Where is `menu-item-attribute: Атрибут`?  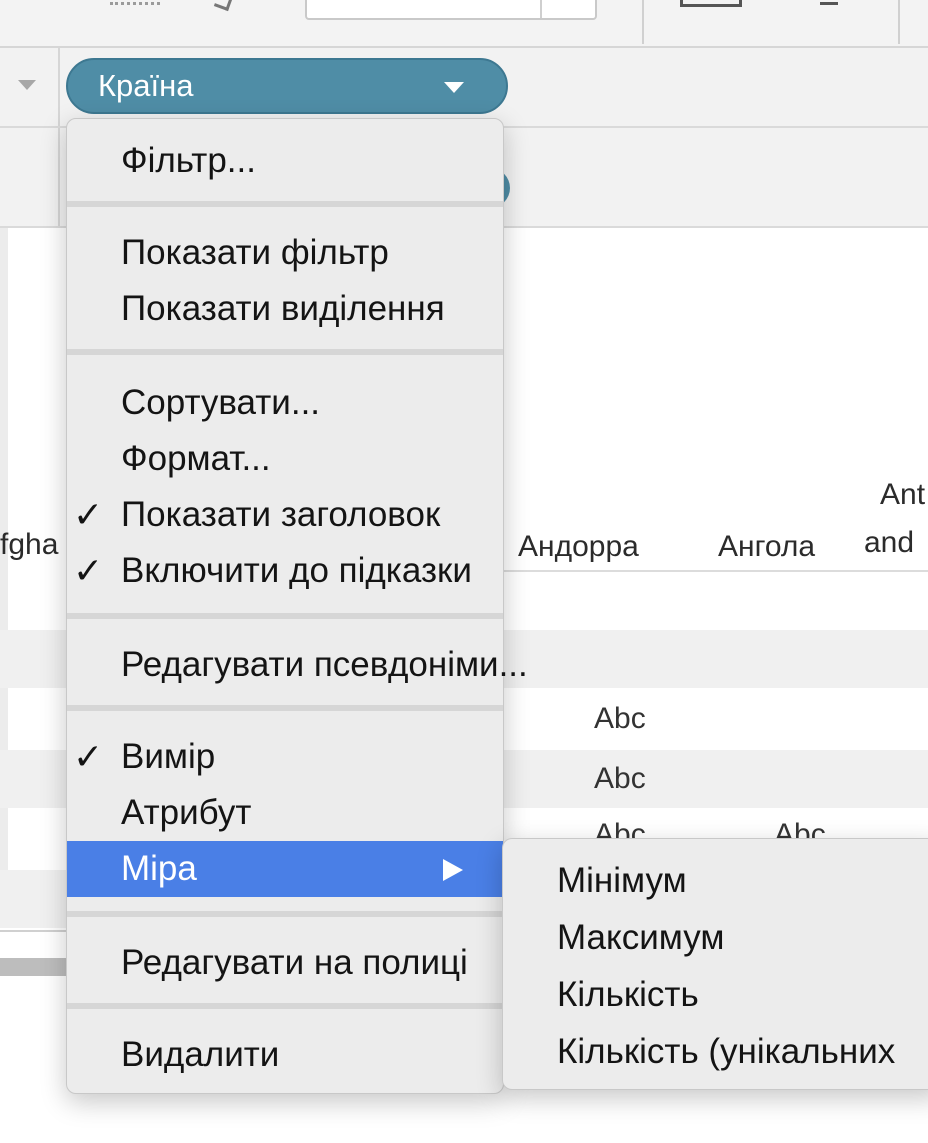 menu-item-attribute: Атрибут is located at coordinates (285, 813).